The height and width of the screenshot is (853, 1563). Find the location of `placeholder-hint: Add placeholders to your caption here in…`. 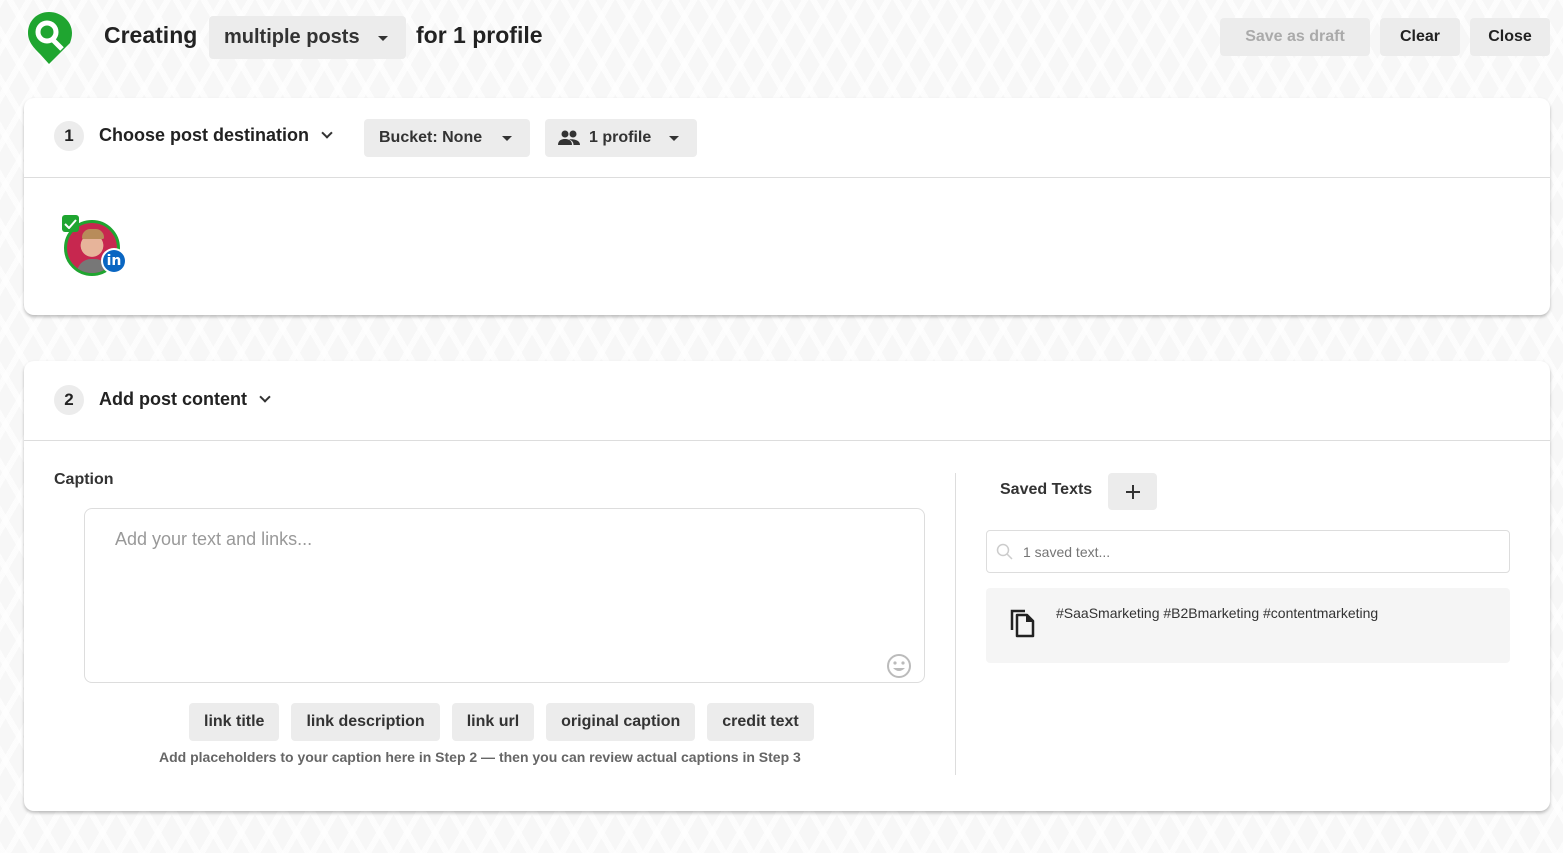

placeholder-hint: Add placeholders to your caption here in… is located at coordinates (480, 757).